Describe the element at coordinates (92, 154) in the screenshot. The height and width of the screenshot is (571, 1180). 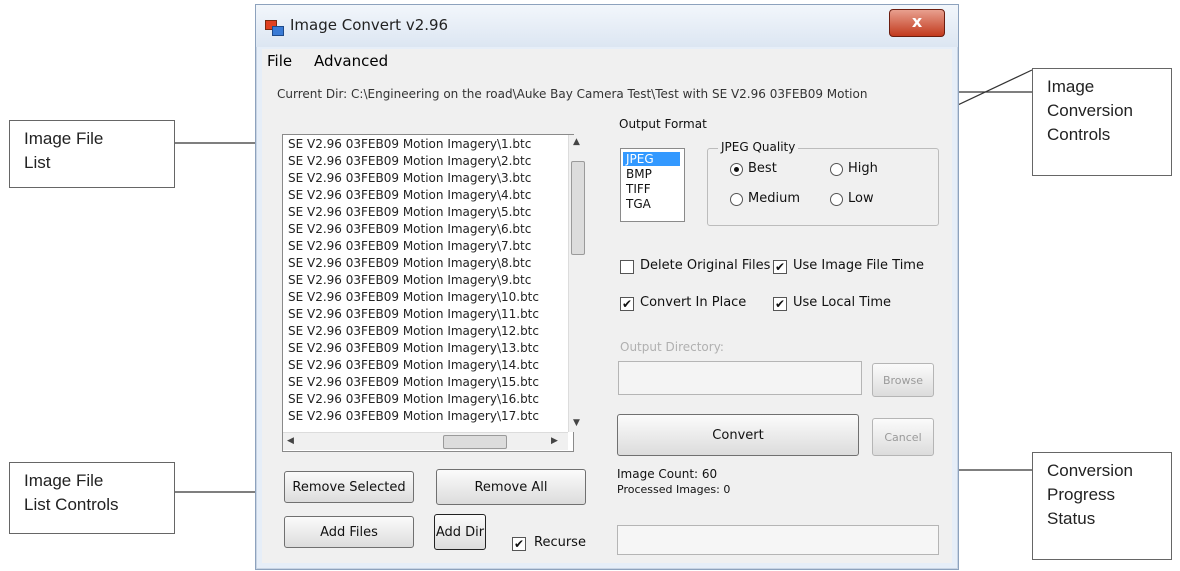
I see `annotation-image-file-list: Image File List` at that location.